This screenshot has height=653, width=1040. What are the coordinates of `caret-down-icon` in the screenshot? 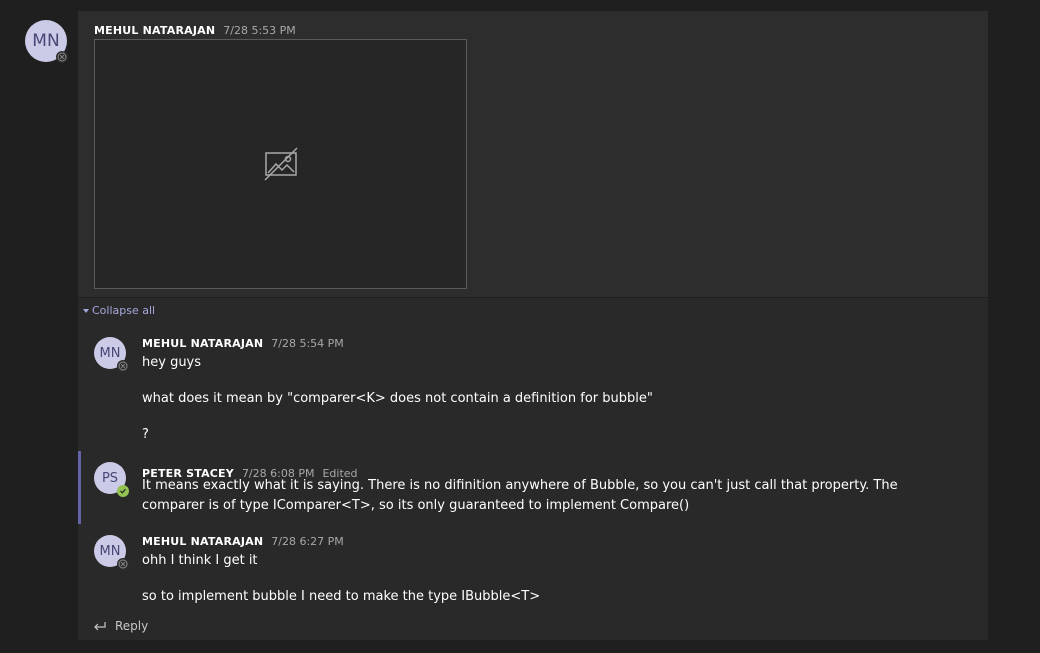 It's located at (86, 310).